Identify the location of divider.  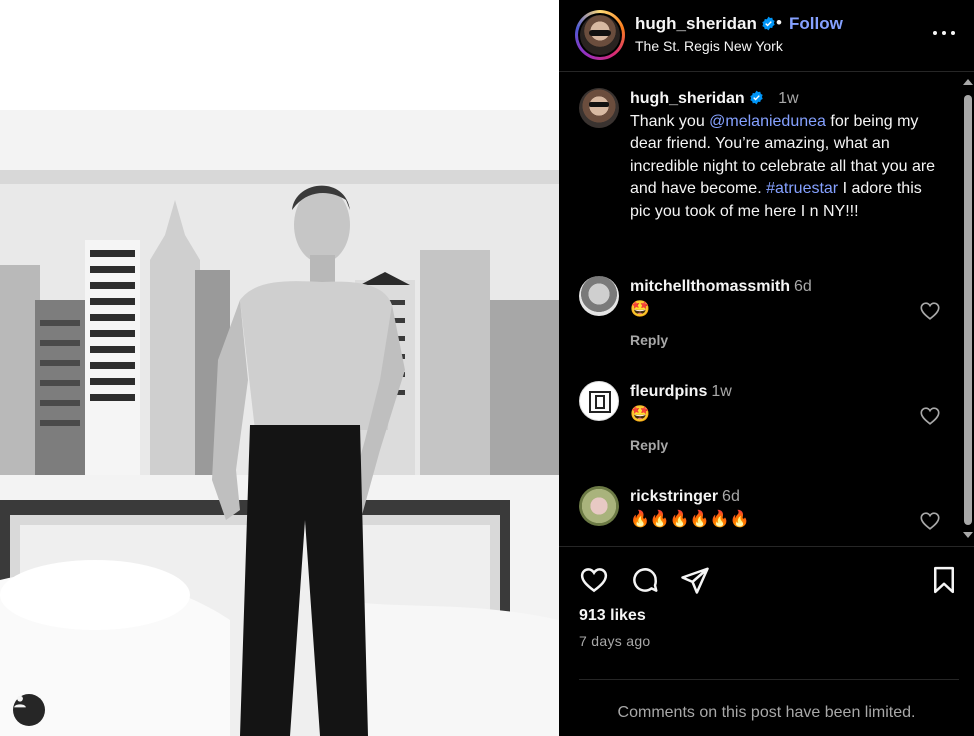
(769, 679).